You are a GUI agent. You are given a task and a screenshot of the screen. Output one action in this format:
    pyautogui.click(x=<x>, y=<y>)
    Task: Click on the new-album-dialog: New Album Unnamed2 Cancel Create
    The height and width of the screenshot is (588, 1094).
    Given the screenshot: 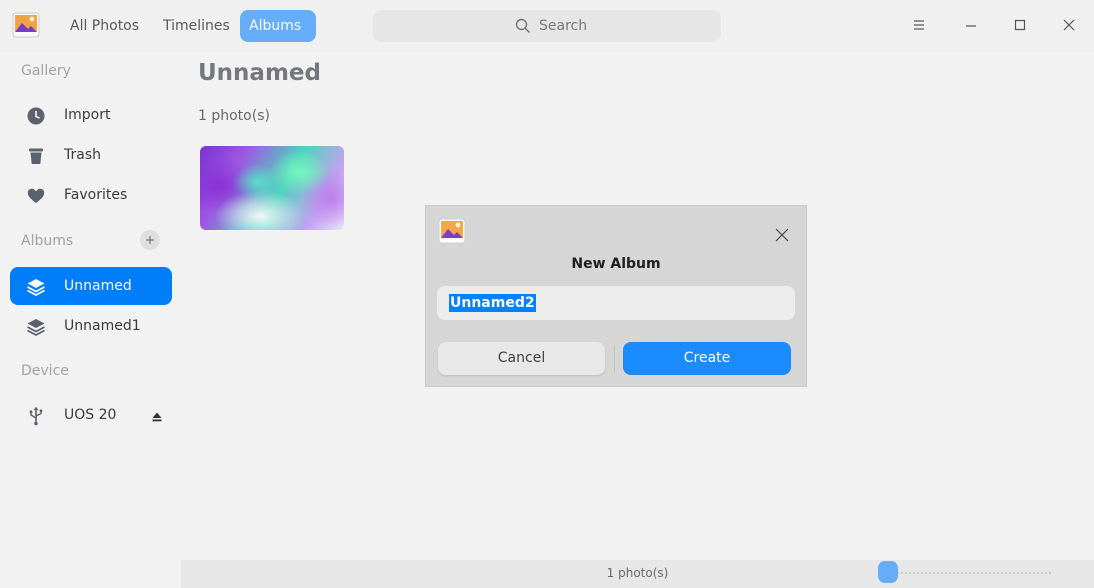 What is the action you would take?
    pyautogui.click(x=616, y=296)
    